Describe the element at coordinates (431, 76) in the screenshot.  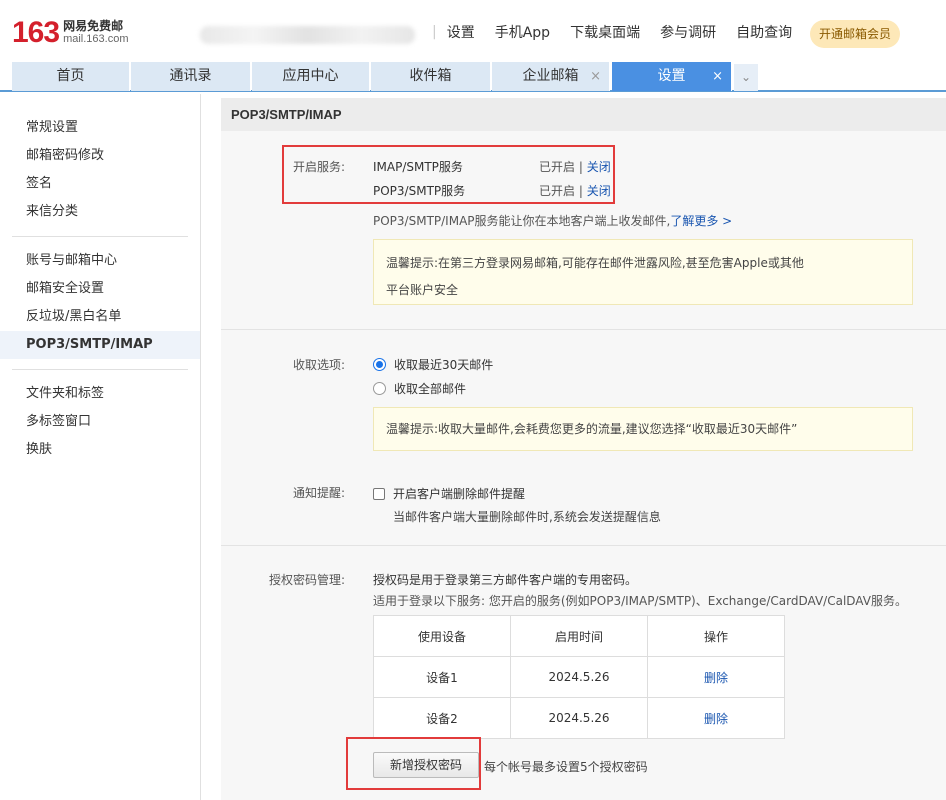
I see `tab-inbox: 收件箱` at that location.